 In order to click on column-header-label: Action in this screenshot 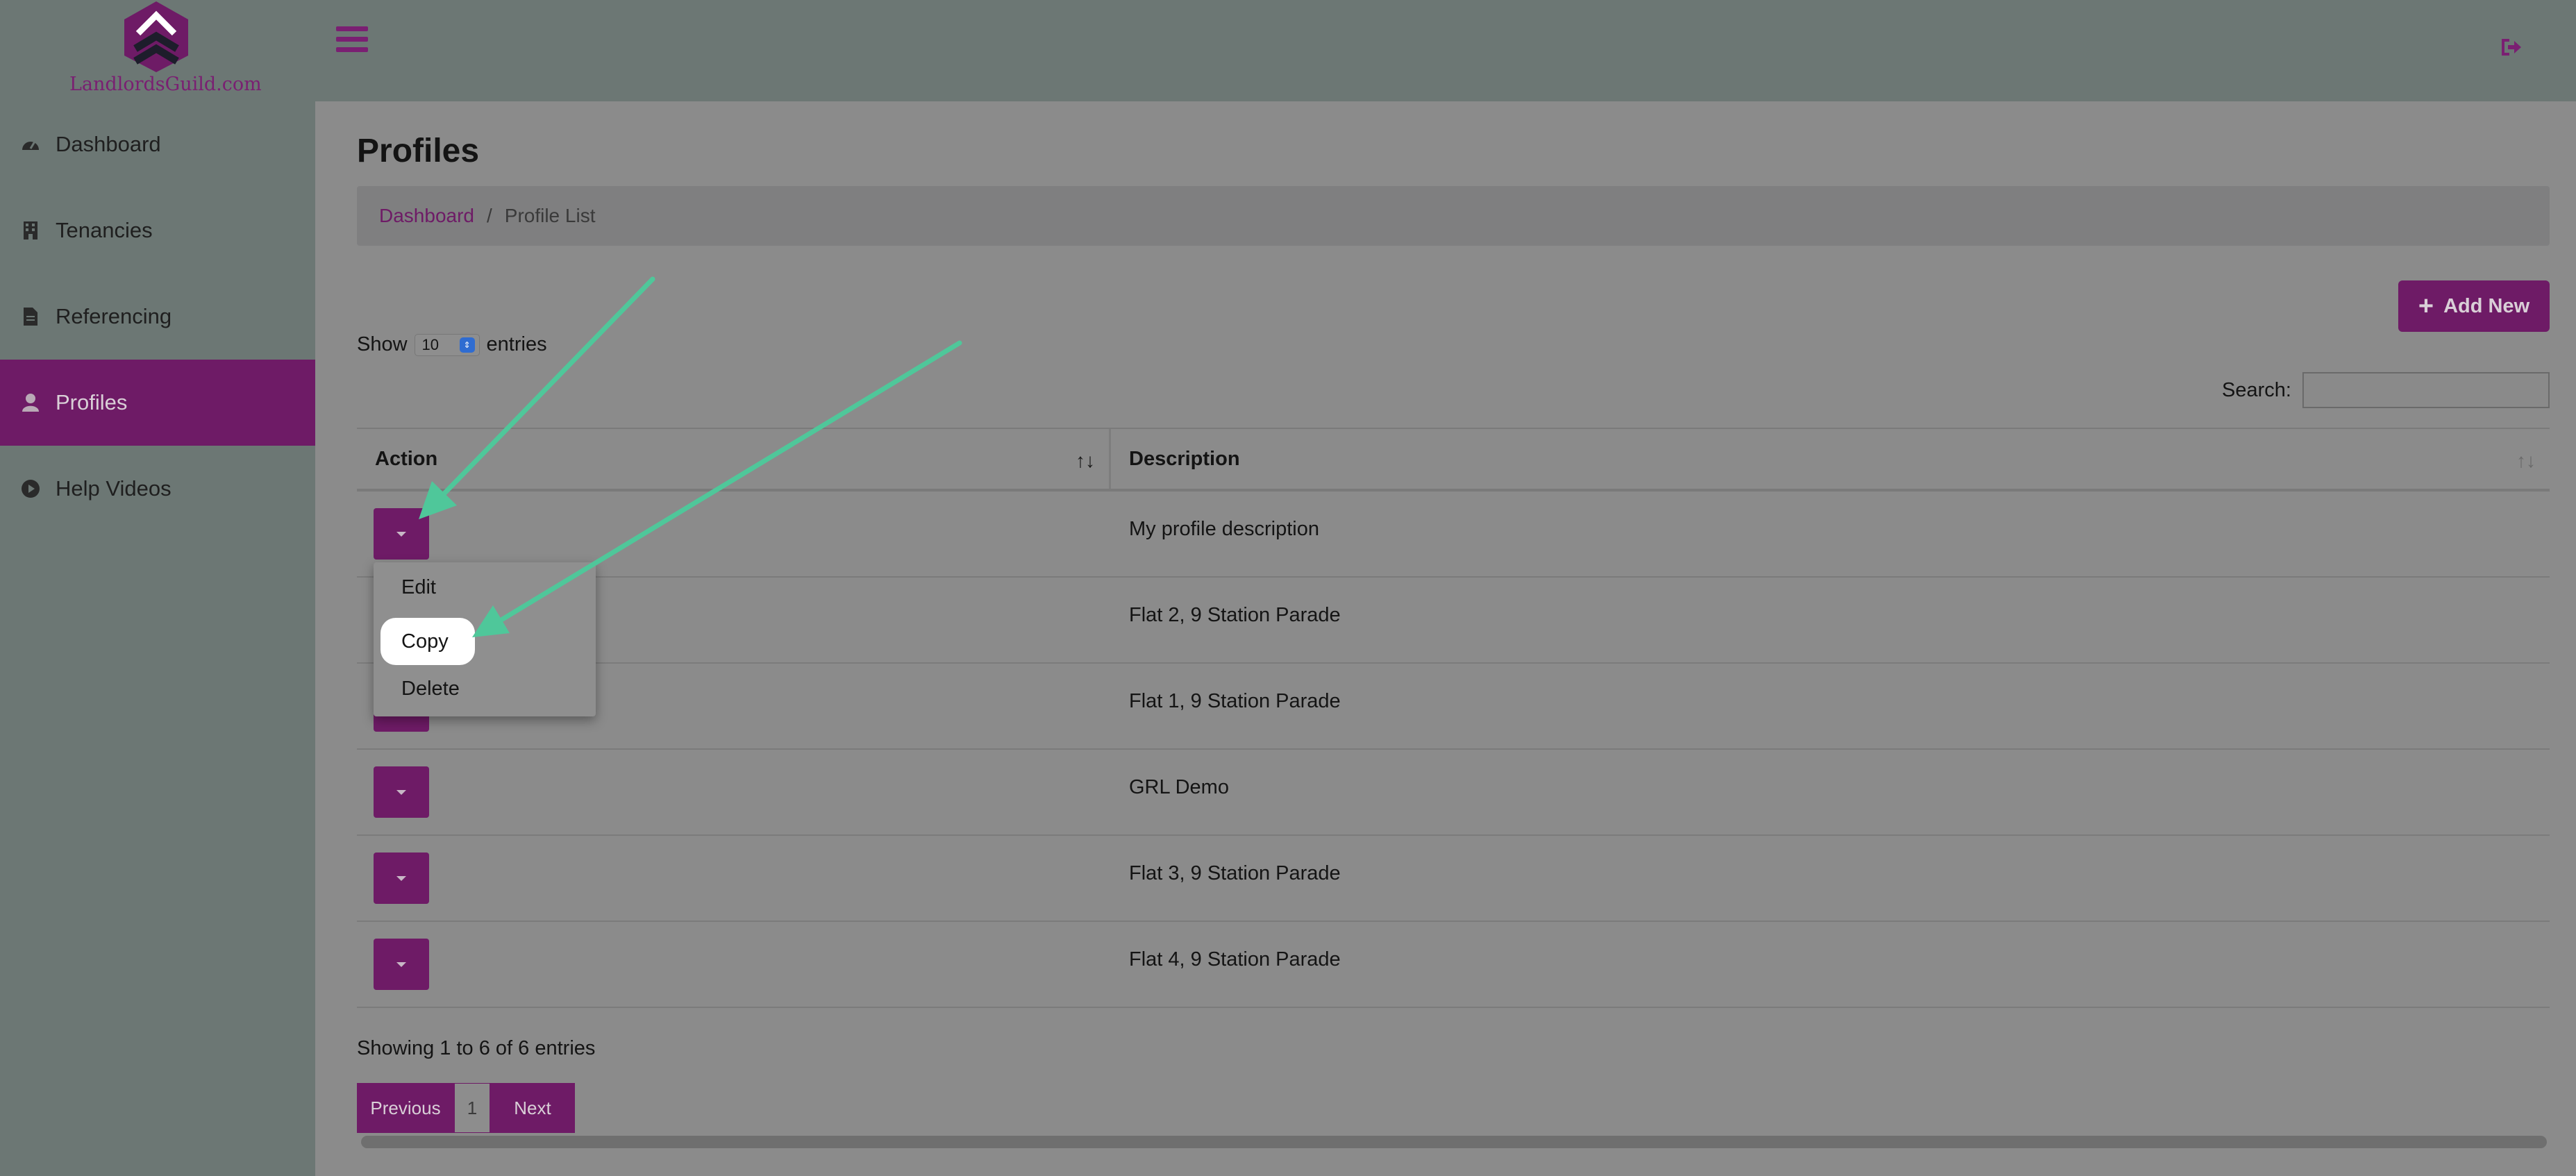, I will do `click(406, 459)`.